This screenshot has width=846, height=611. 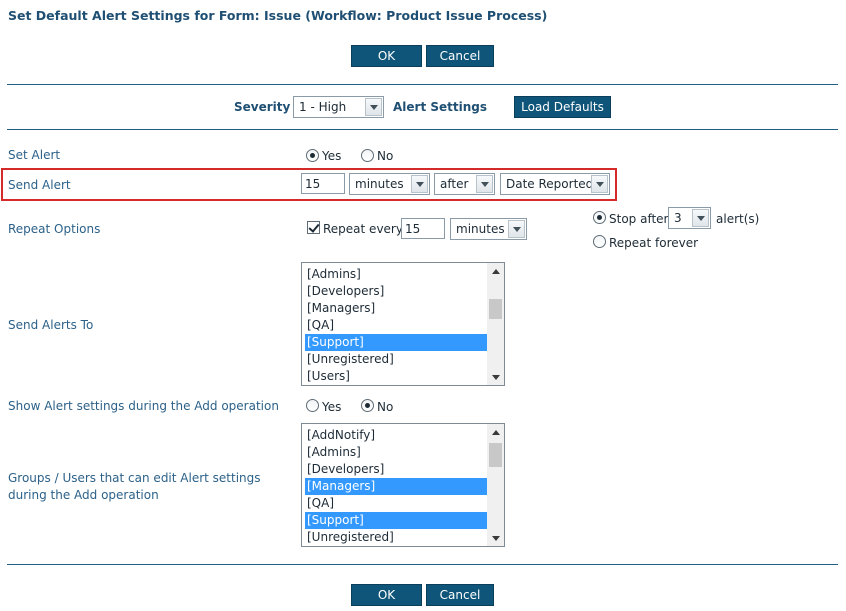 I want to click on send-alert-relation-select: after, so click(x=464, y=184).